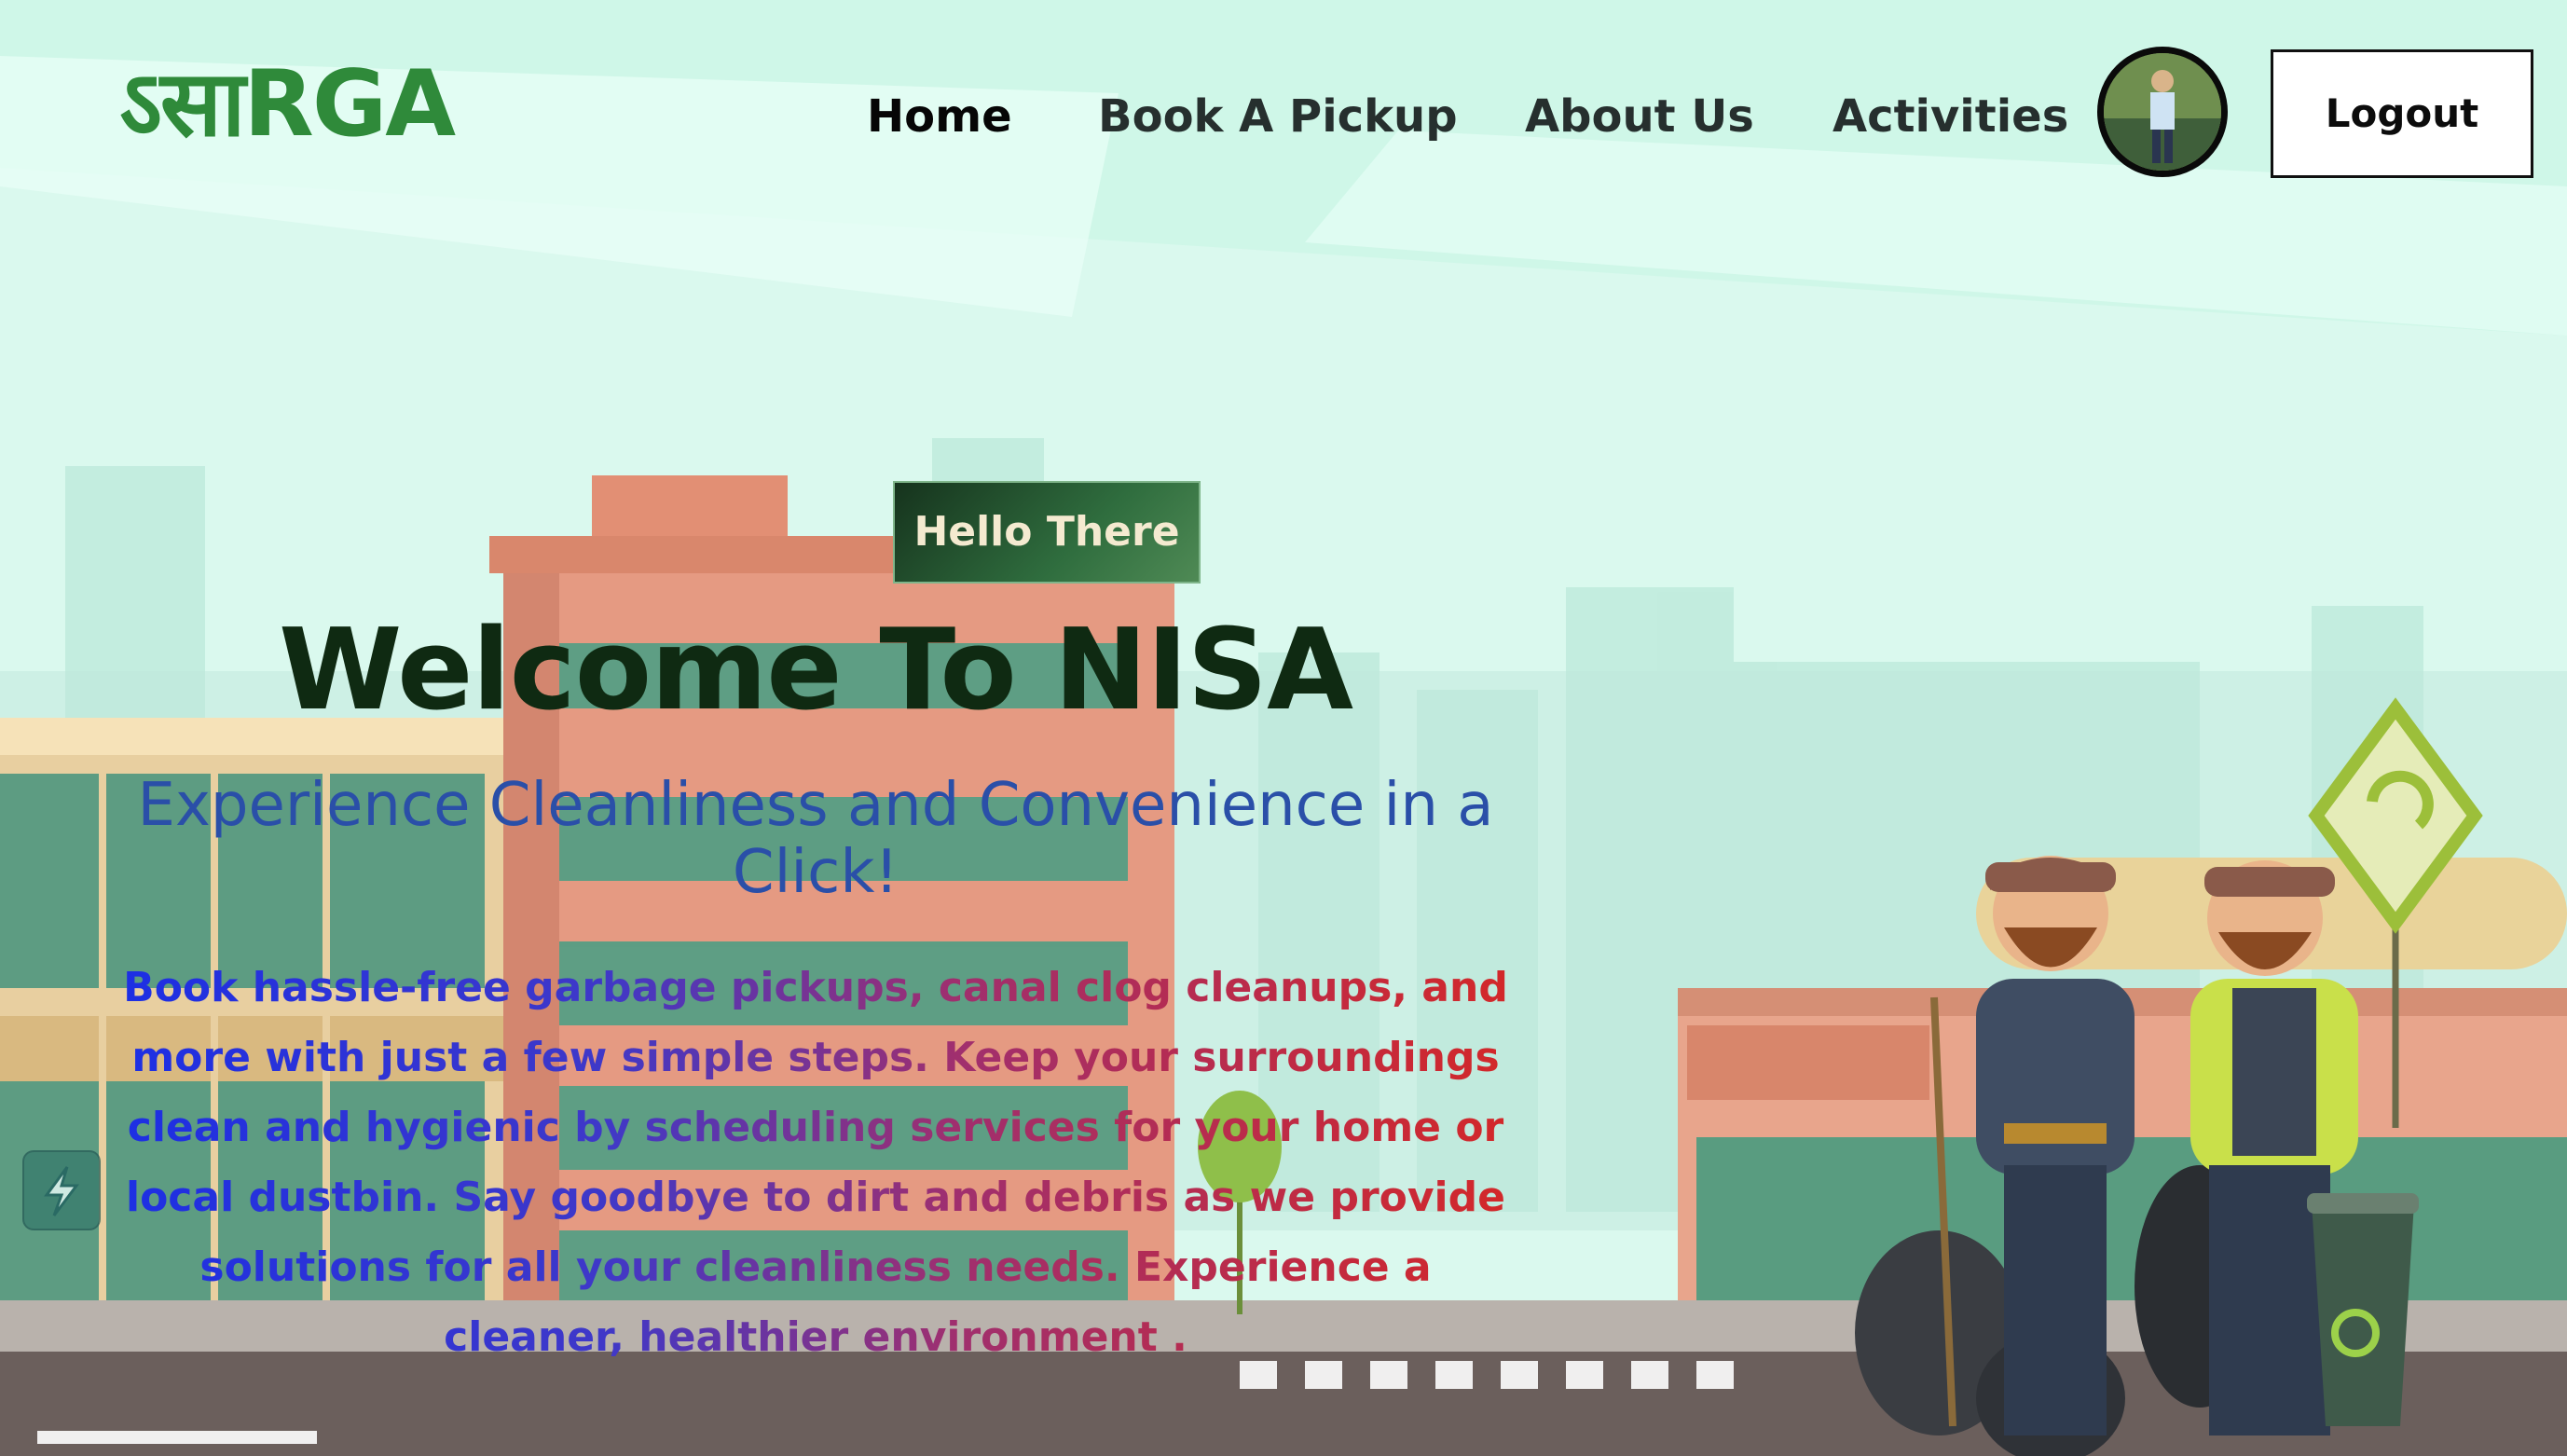 The width and height of the screenshot is (2567, 1456). What do you see at coordinates (1278, 116) in the screenshot?
I see `nav-link-book-a-pickup: Book A Pickup` at bounding box center [1278, 116].